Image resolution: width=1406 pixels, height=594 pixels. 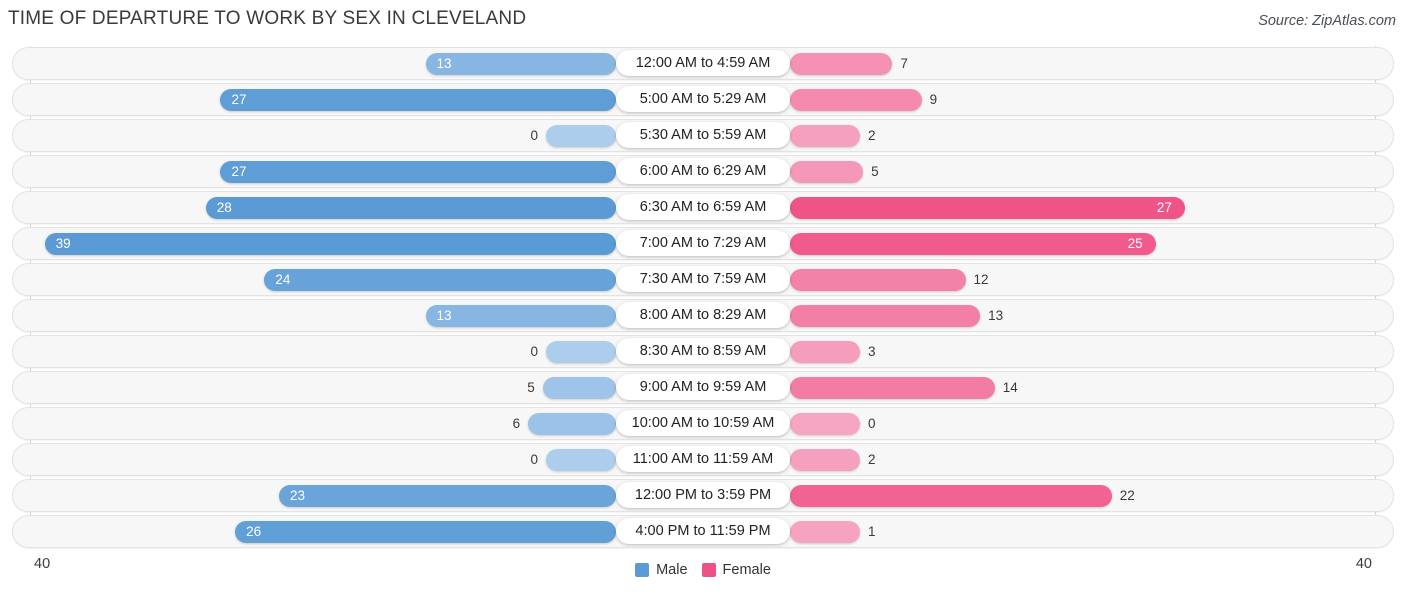 I want to click on chart-axis: 40 40 Male Female, so click(x=703, y=571).